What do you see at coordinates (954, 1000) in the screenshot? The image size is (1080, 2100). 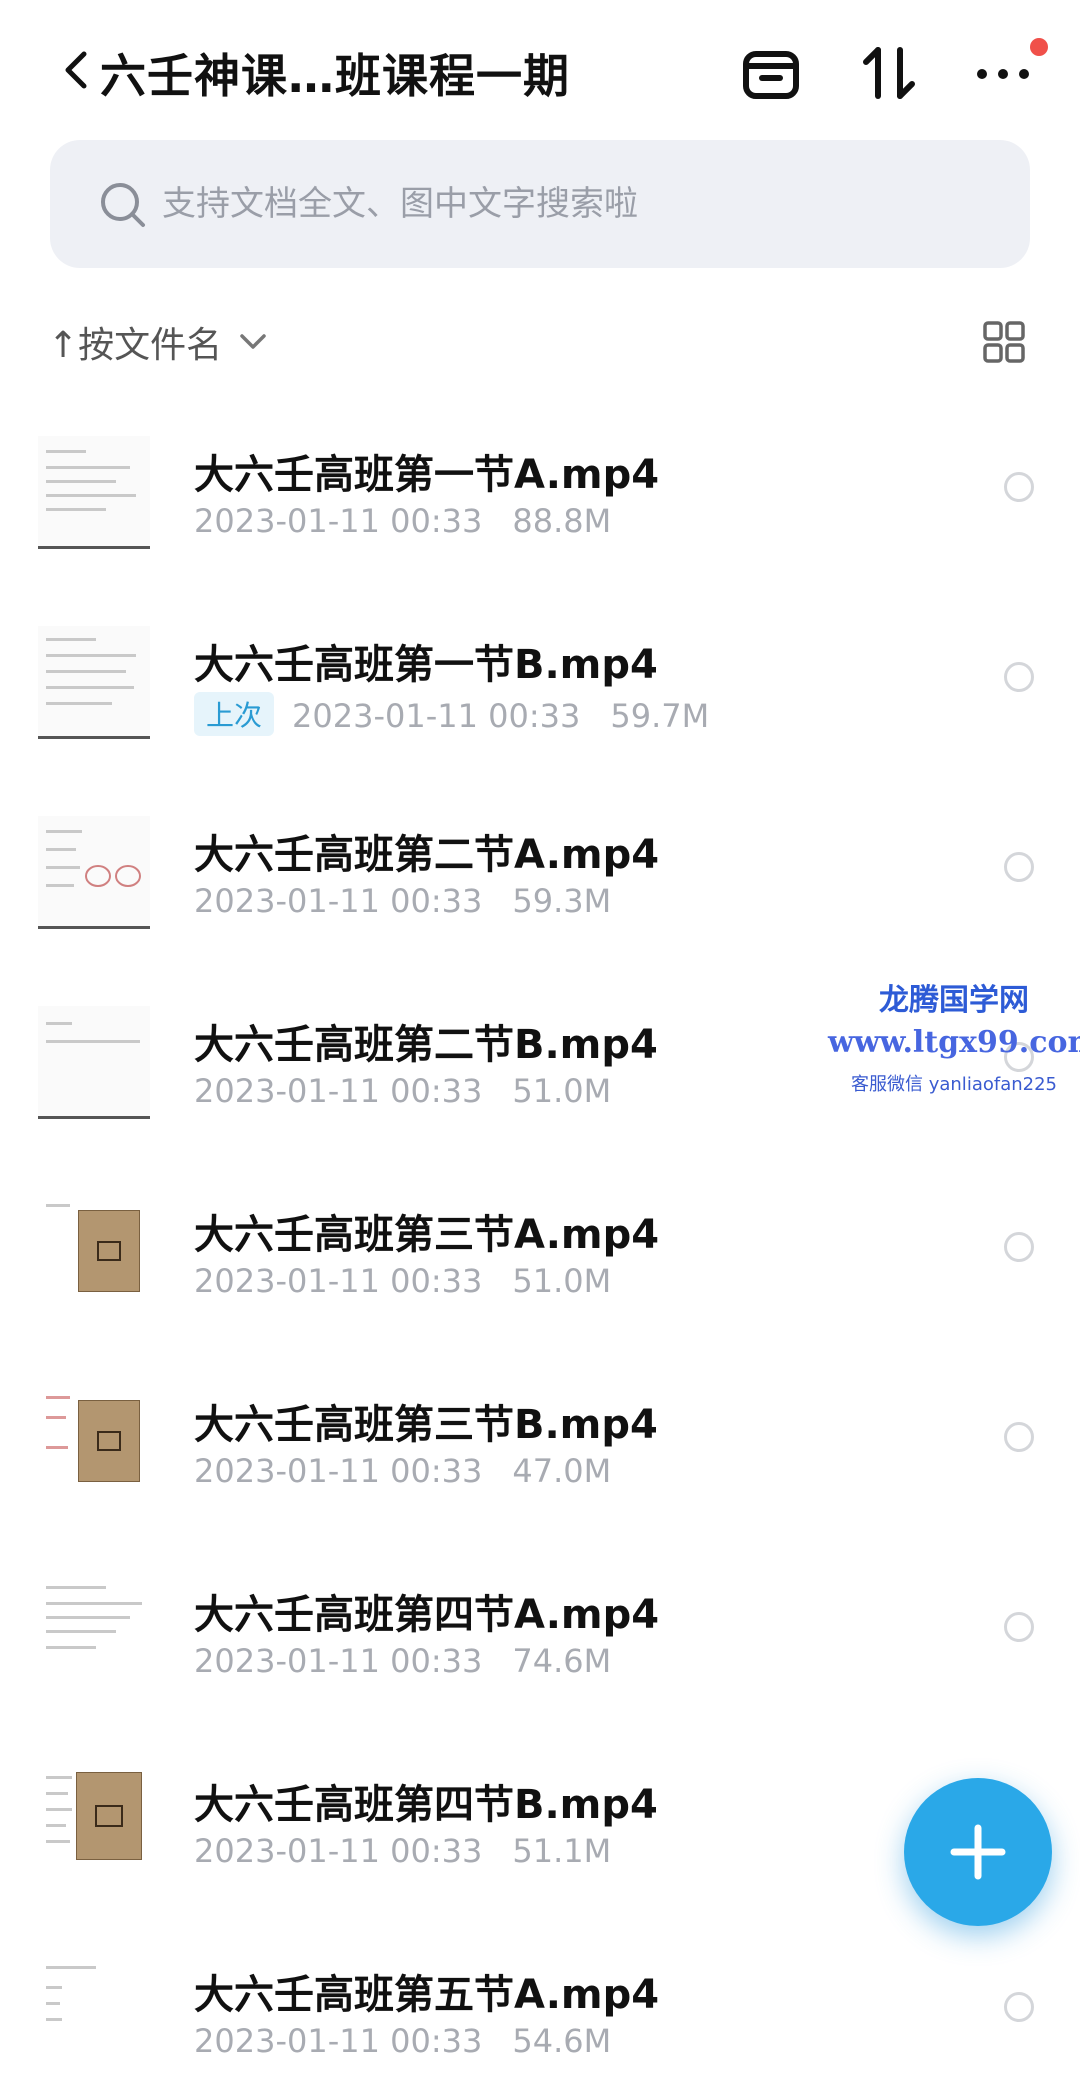 I see `watermark-site-name: 龙腾国学网` at bounding box center [954, 1000].